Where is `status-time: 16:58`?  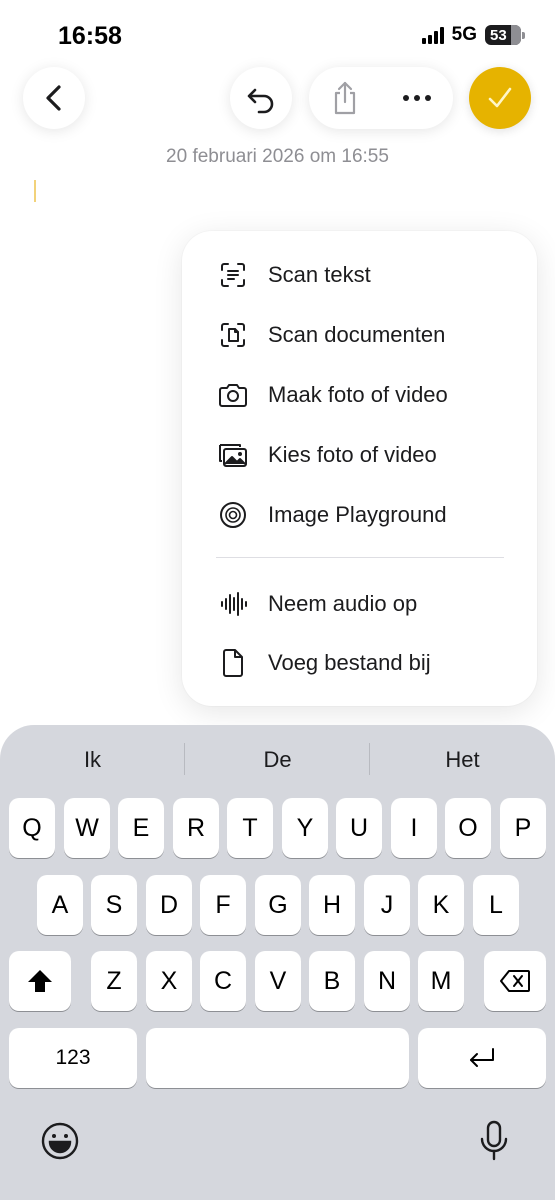 status-time: 16:58 is located at coordinates (90, 36).